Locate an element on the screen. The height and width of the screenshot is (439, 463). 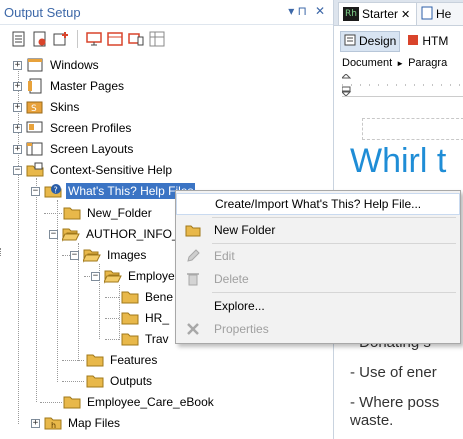
tree-item-whats-this-help-files: − ? What's This? Help Files is located at coordinates (113, 191).